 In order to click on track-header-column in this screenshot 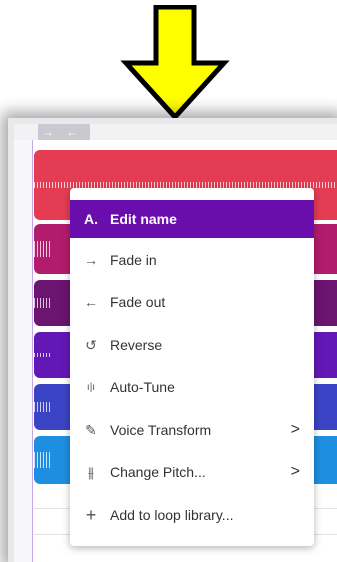, I will do `click(23, 351)`.